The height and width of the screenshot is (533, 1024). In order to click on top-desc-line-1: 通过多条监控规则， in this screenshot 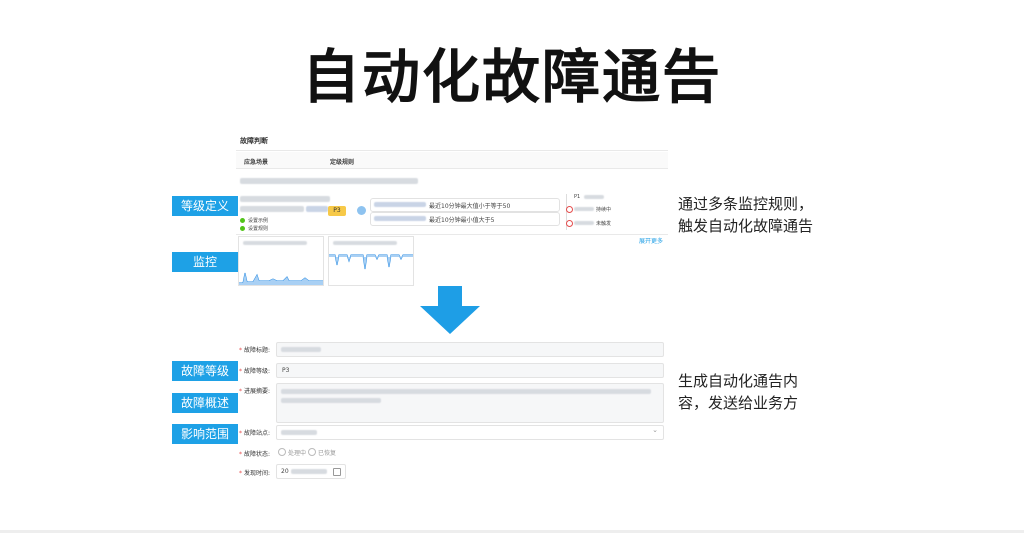, I will do `click(746, 204)`.